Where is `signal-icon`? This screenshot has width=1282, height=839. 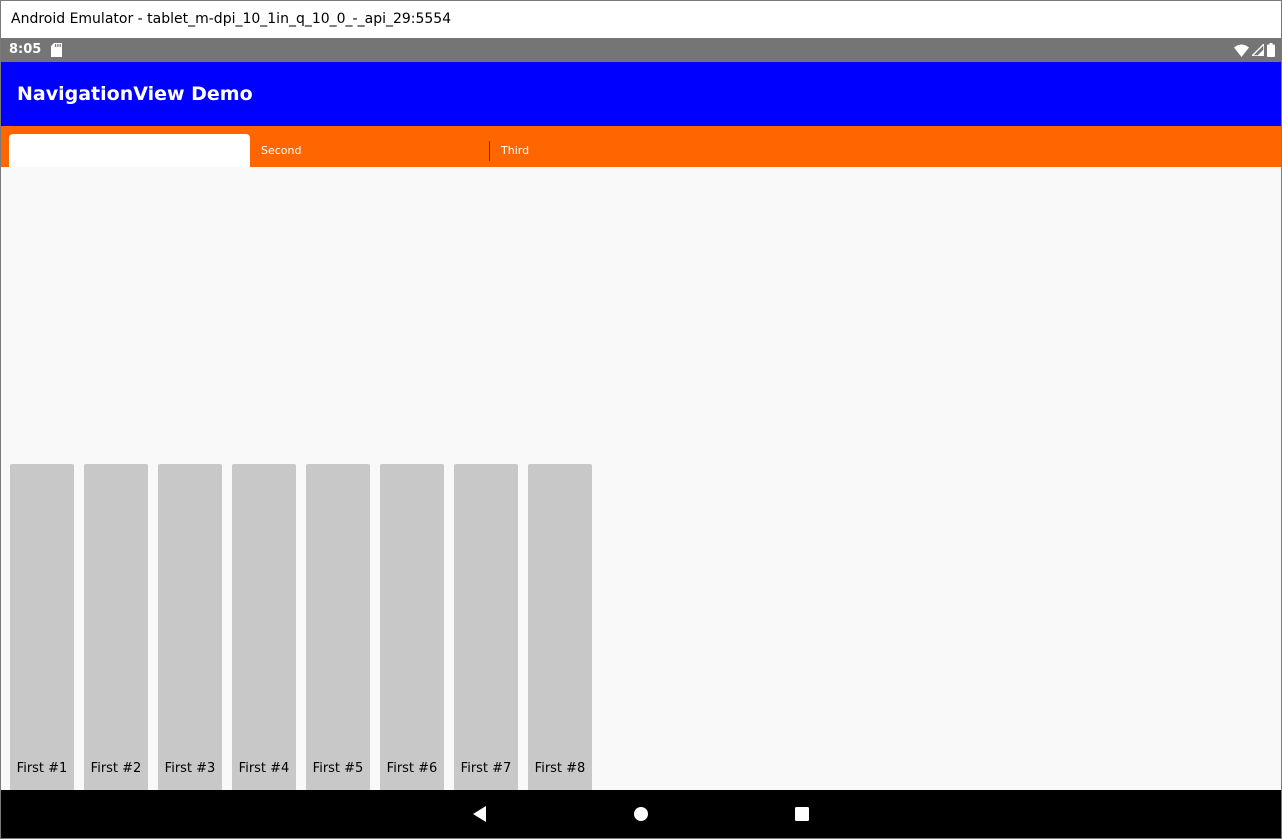 signal-icon is located at coordinates (1258, 50).